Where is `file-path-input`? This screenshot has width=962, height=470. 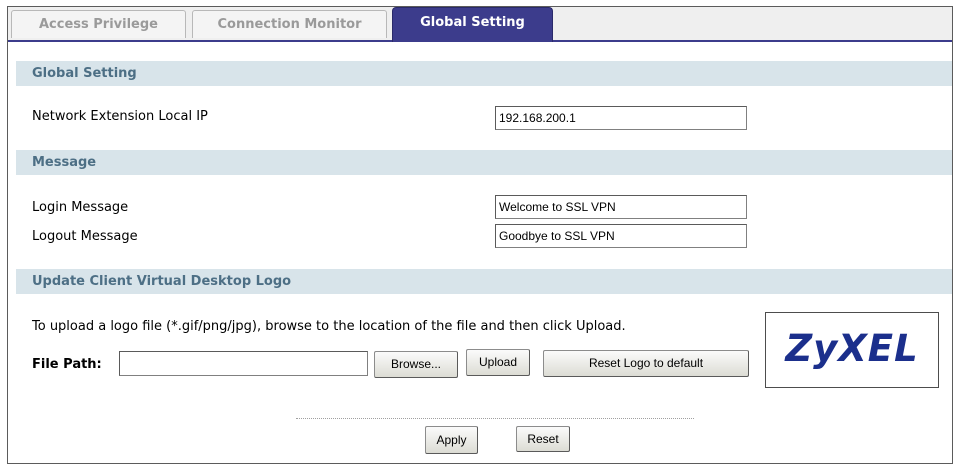
file-path-input is located at coordinates (243, 363).